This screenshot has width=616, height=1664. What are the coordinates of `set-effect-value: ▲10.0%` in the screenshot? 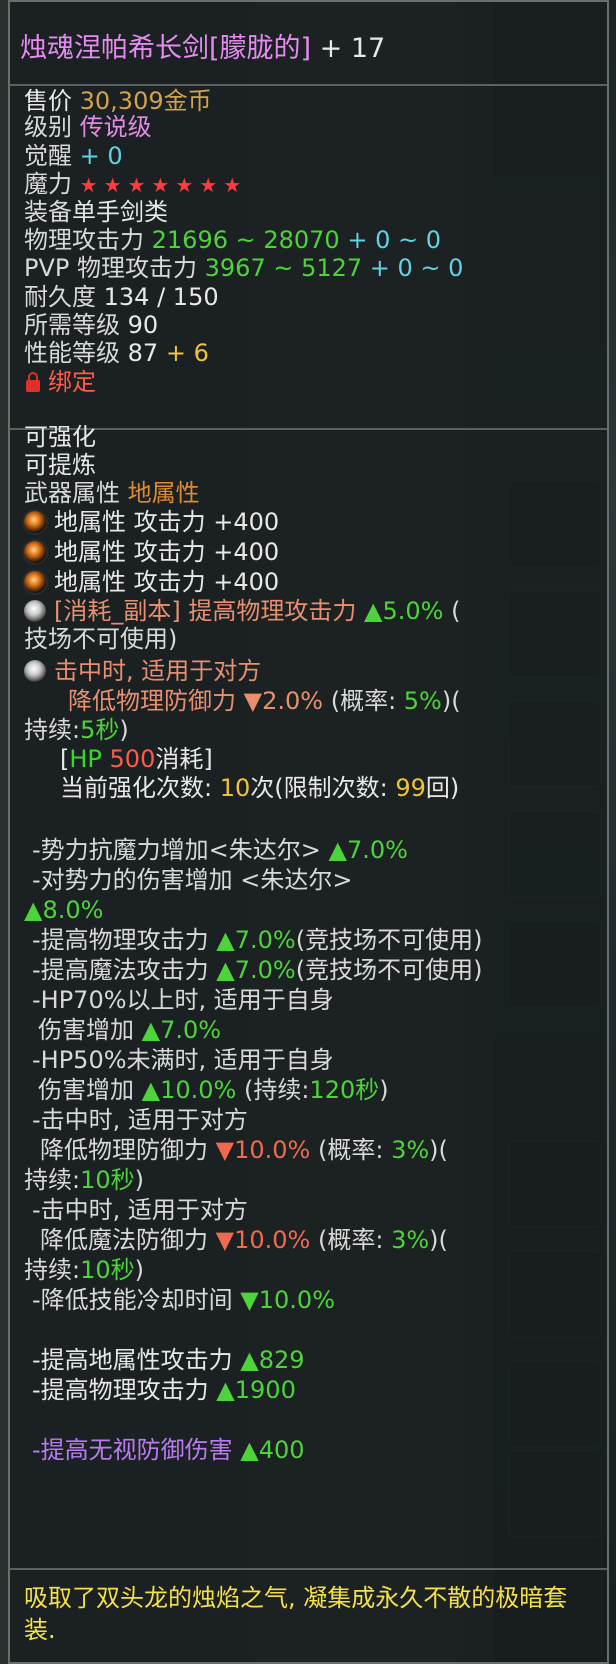 It's located at (189, 1090).